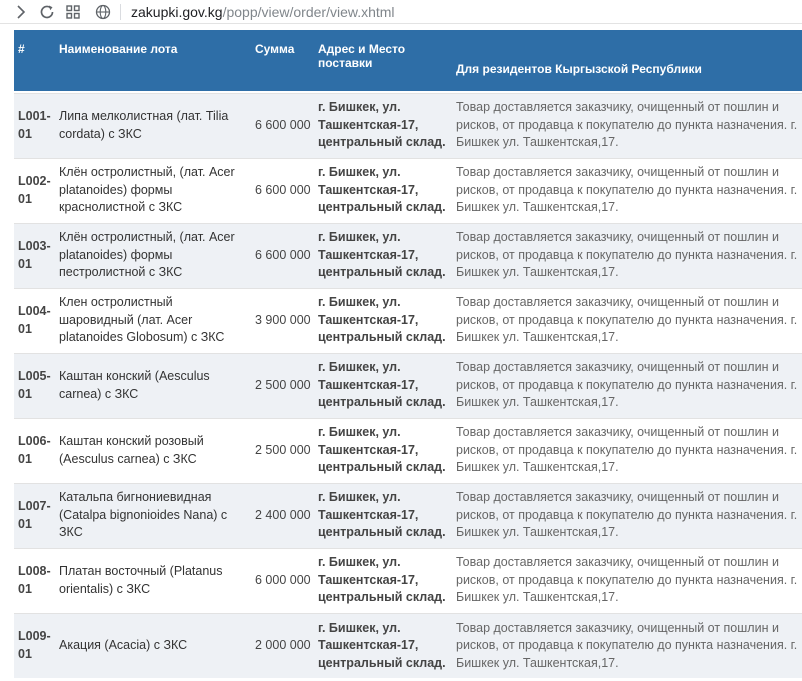  Describe the element at coordinates (103, 12) in the screenshot. I see `globe-icon` at that location.